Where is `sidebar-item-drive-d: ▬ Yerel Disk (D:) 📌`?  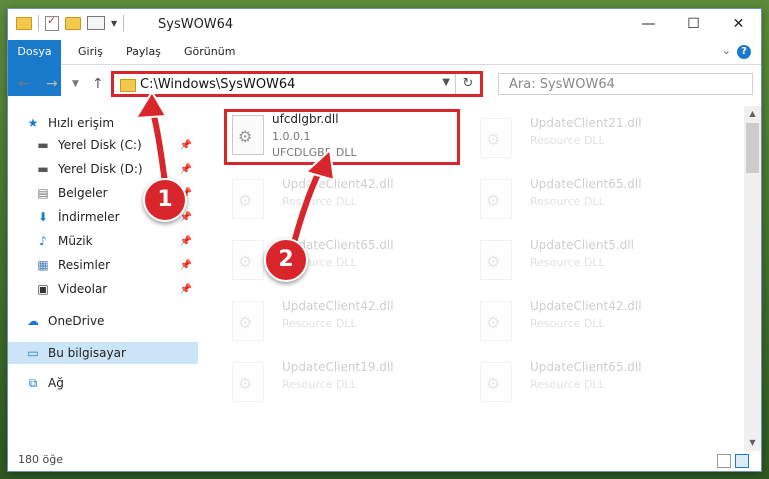
sidebar-item-drive-d: ▬ Yerel Disk (D:) 📌 is located at coordinates (117, 169).